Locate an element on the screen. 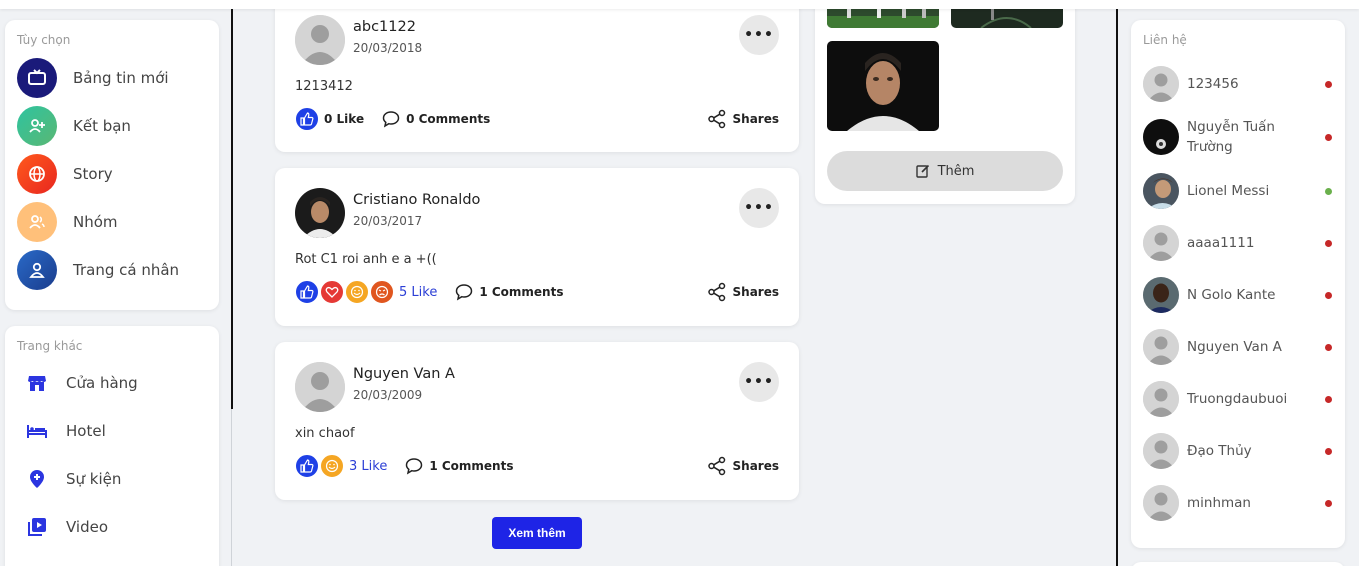  more-photos-button: Thêm is located at coordinates (945, 171).